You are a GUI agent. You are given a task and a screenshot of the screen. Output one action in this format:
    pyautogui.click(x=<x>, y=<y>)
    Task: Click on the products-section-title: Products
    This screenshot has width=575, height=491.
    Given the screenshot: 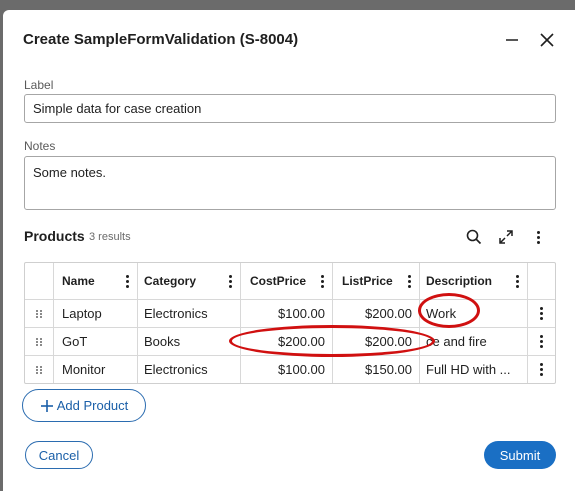 What is the action you would take?
    pyautogui.click(x=54, y=236)
    